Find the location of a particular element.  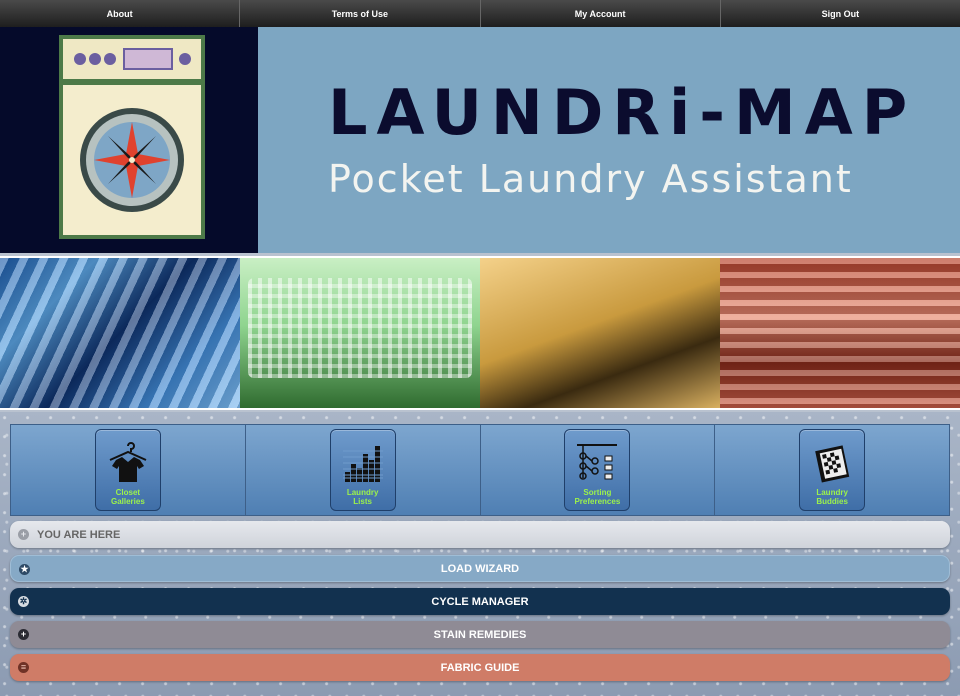

nav-sign-out: Sign Out is located at coordinates (840, 13).